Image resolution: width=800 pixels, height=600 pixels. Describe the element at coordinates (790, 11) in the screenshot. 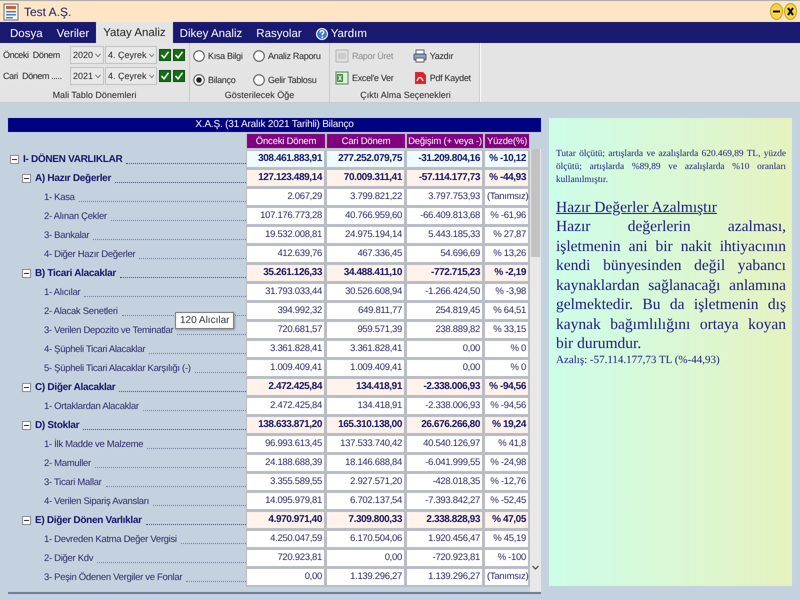

I see `close-icon` at that location.